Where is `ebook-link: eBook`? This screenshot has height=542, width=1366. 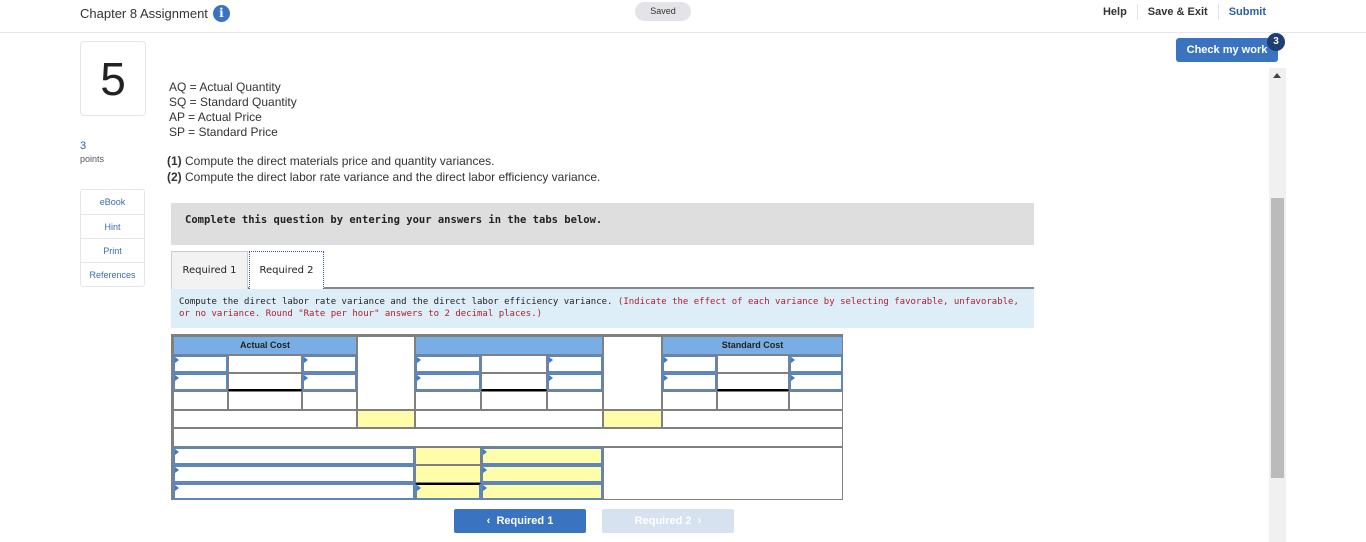 ebook-link: eBook is located at coordinates (112, 202).